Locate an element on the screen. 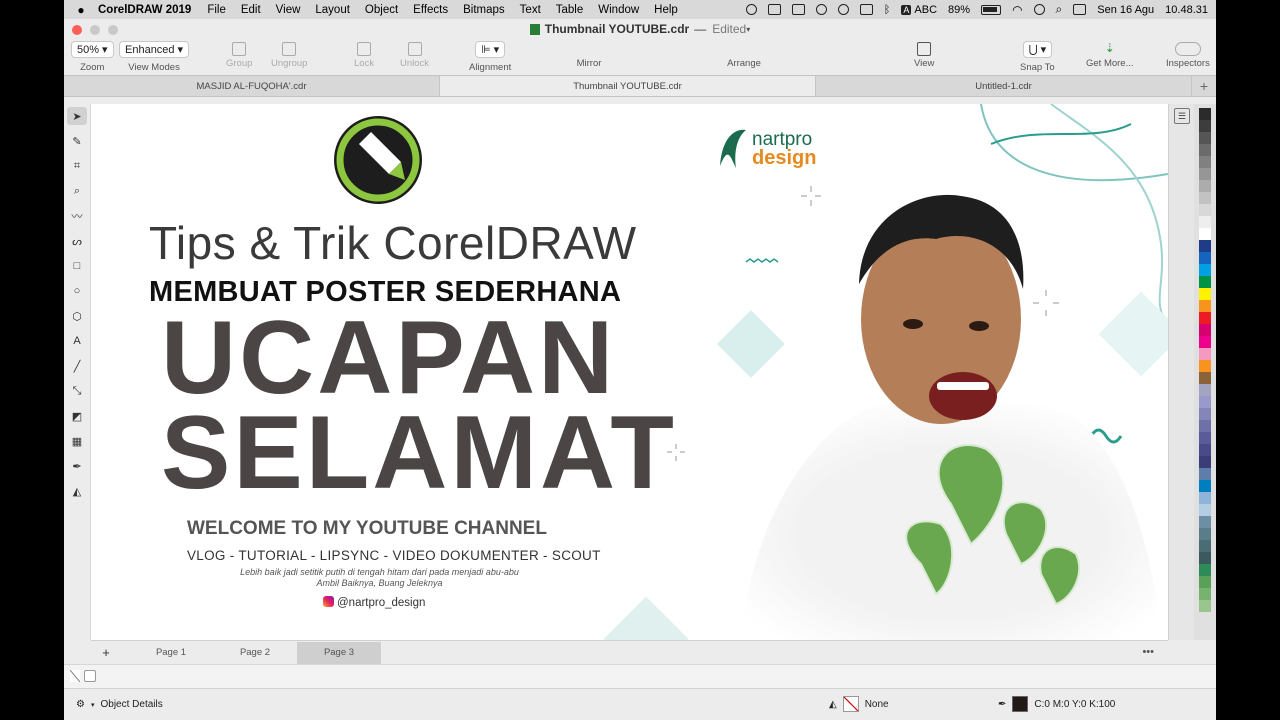 The width and height of the screenshot is (1280, 720). page-tab-2: Page 2 is located at coordinates (255, 653).